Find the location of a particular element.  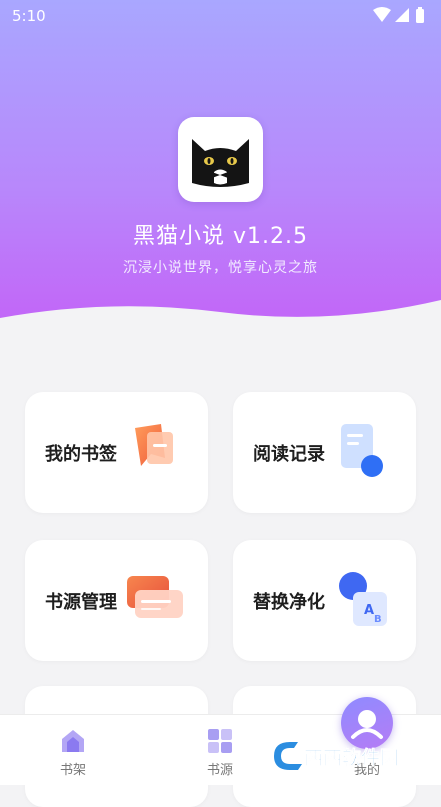

bookmark-icon is located at coordinates (154, 445).